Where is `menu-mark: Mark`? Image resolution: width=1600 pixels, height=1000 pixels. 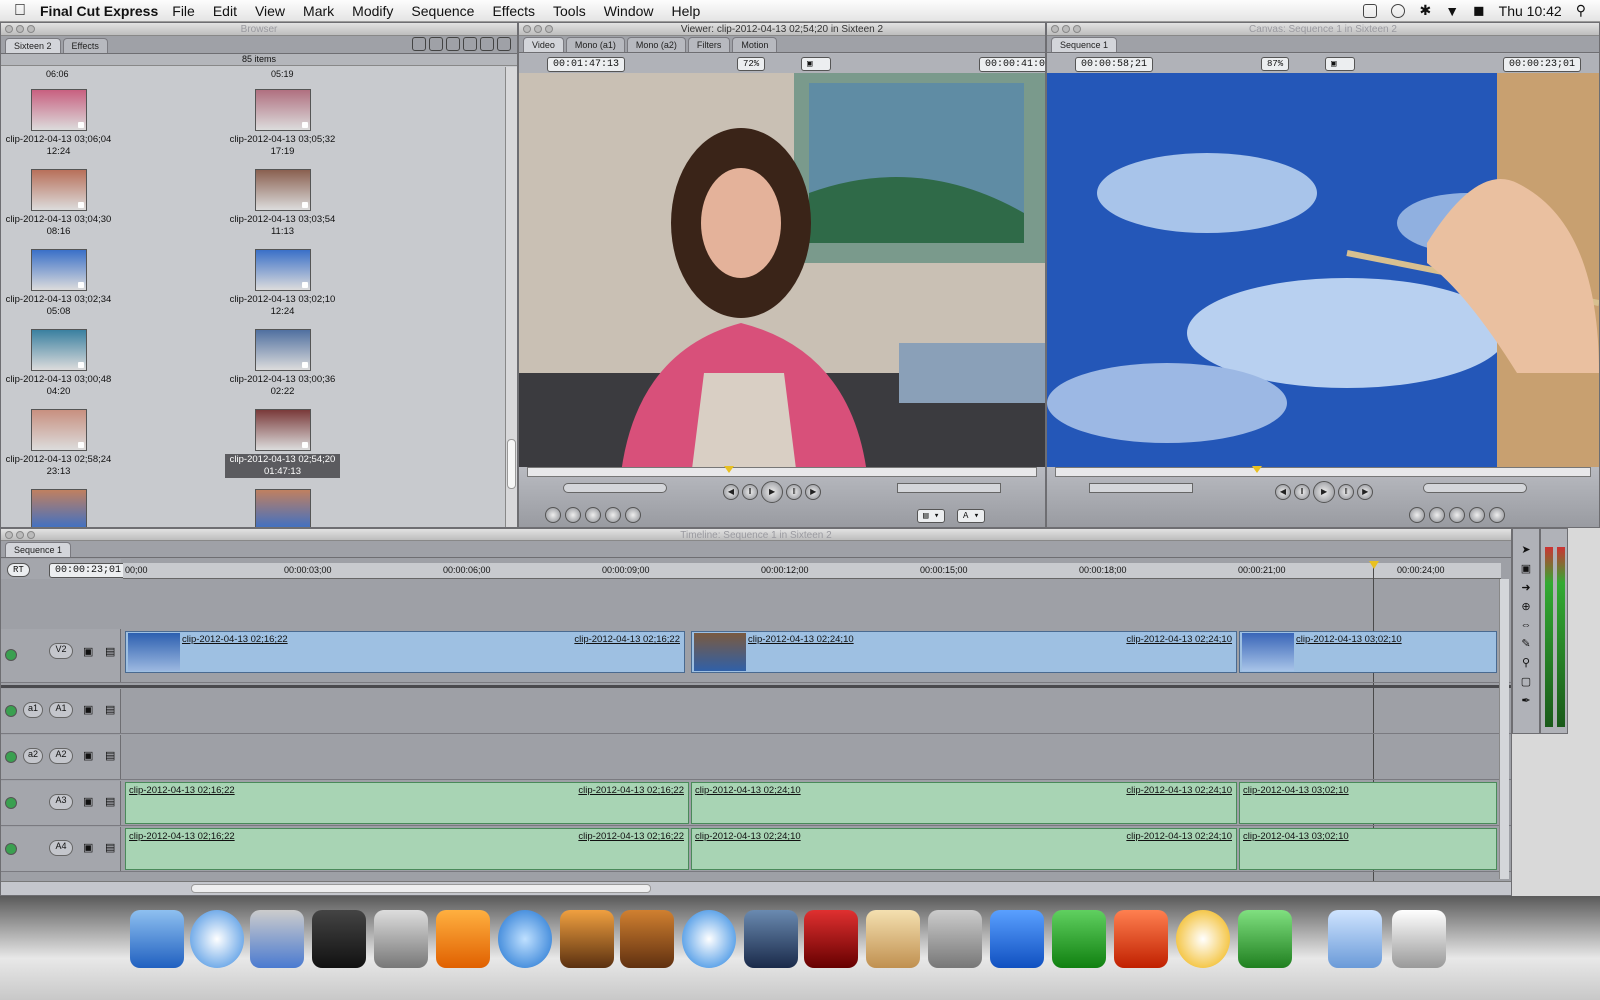 menu-mark: Mark is located at coordinates (318, 11).